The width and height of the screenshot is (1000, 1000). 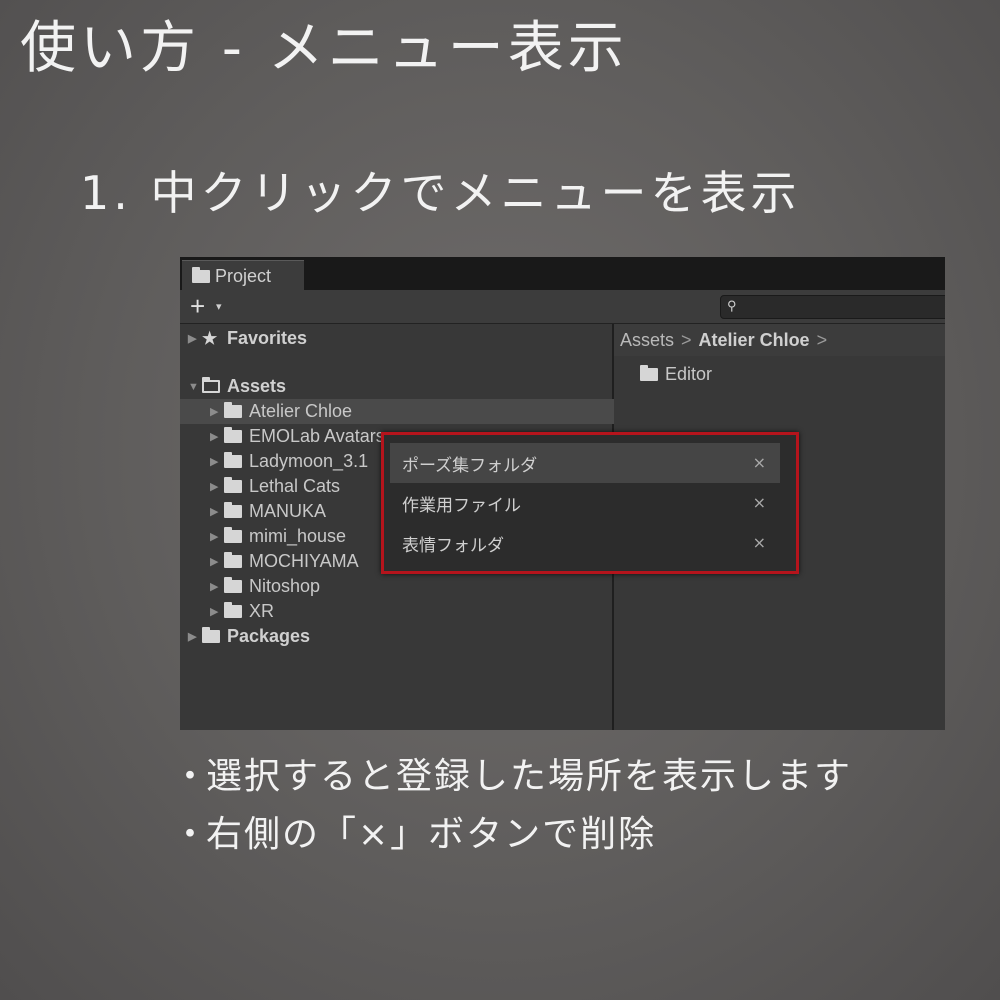 What do you see at coordinates (461, 505) in the screenshot?
I see `popup-menu-item-label: 作業用ファイル` at bounding box center [461, 505].